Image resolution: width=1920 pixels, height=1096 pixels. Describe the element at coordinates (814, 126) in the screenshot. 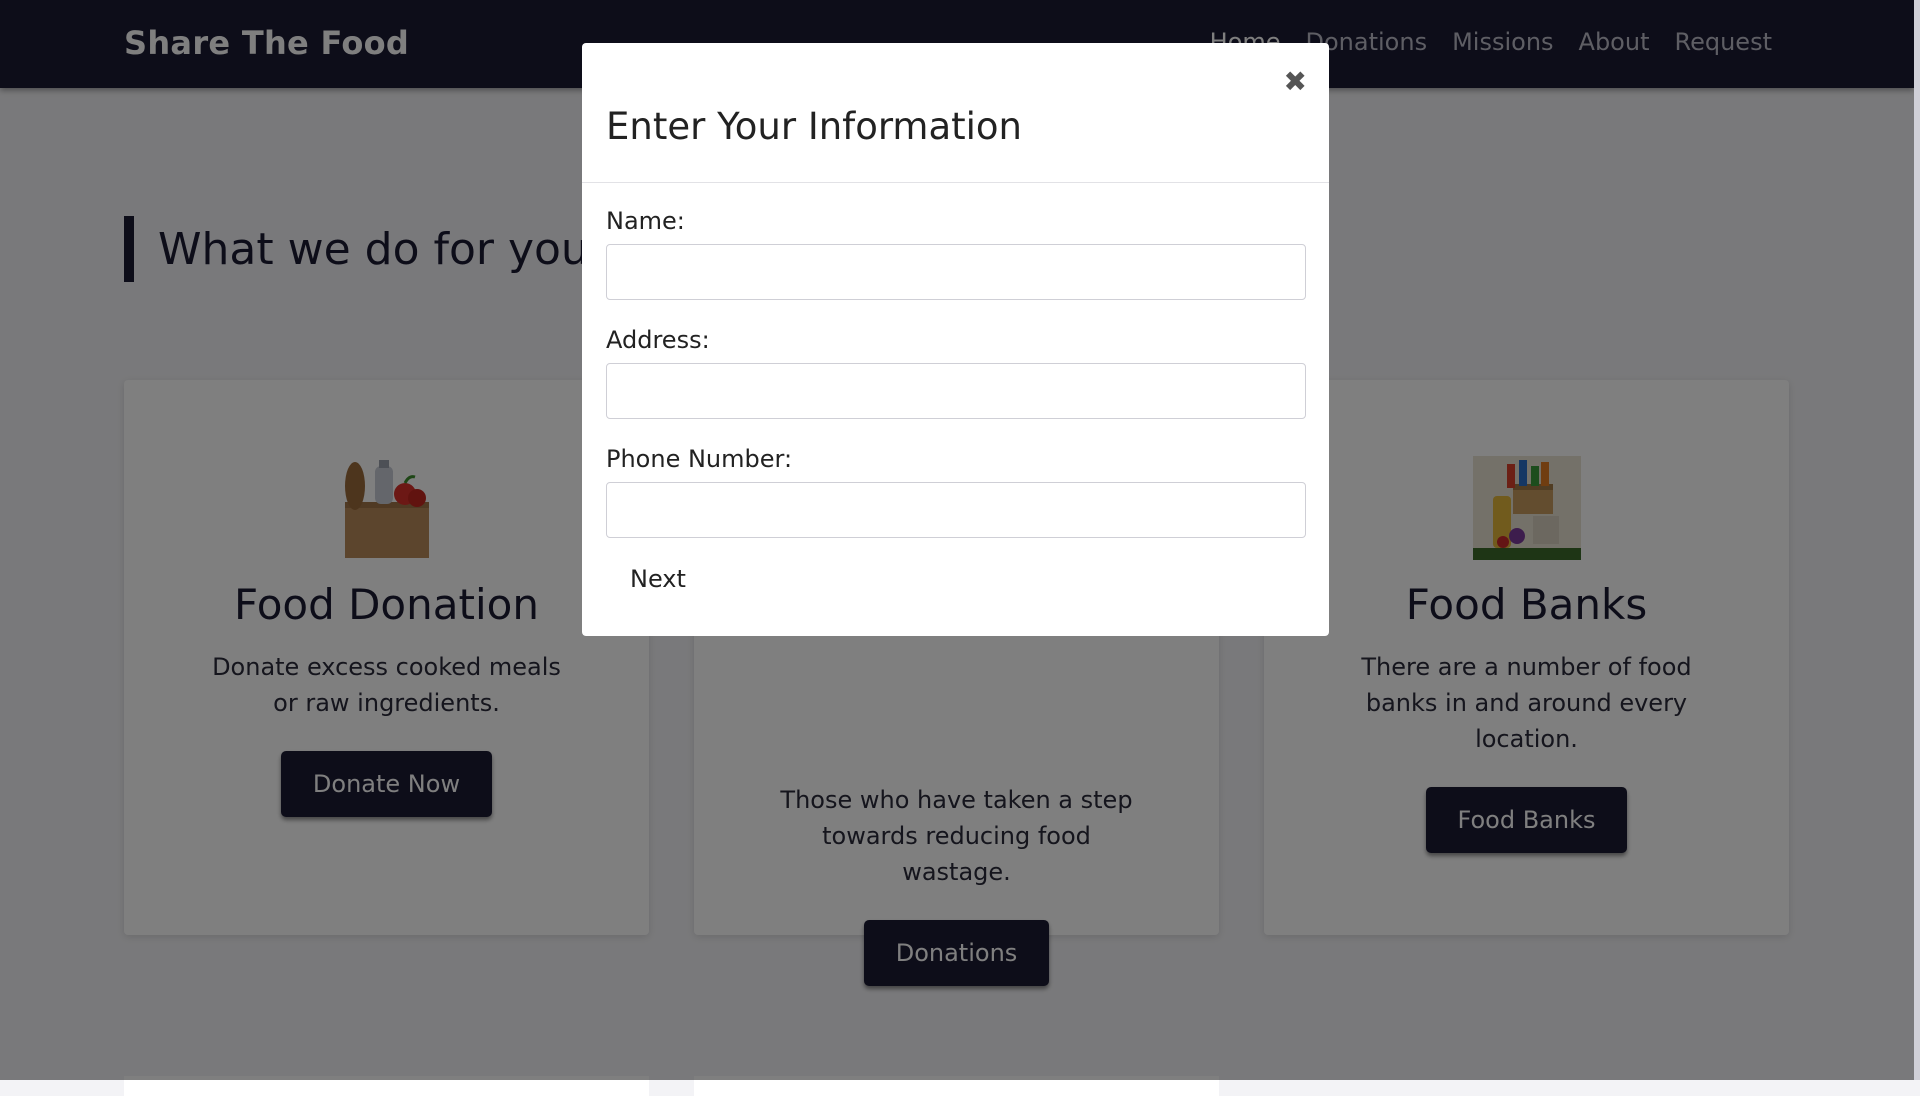

I see `modal-title: Enter Your Information` at that location.